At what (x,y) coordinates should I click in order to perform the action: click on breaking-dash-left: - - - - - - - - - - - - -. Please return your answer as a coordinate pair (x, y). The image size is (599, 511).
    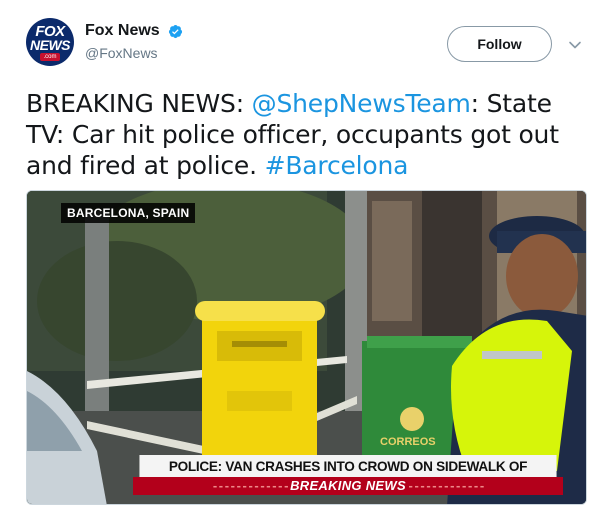
    Looking at the image, I should click on (251, 485).